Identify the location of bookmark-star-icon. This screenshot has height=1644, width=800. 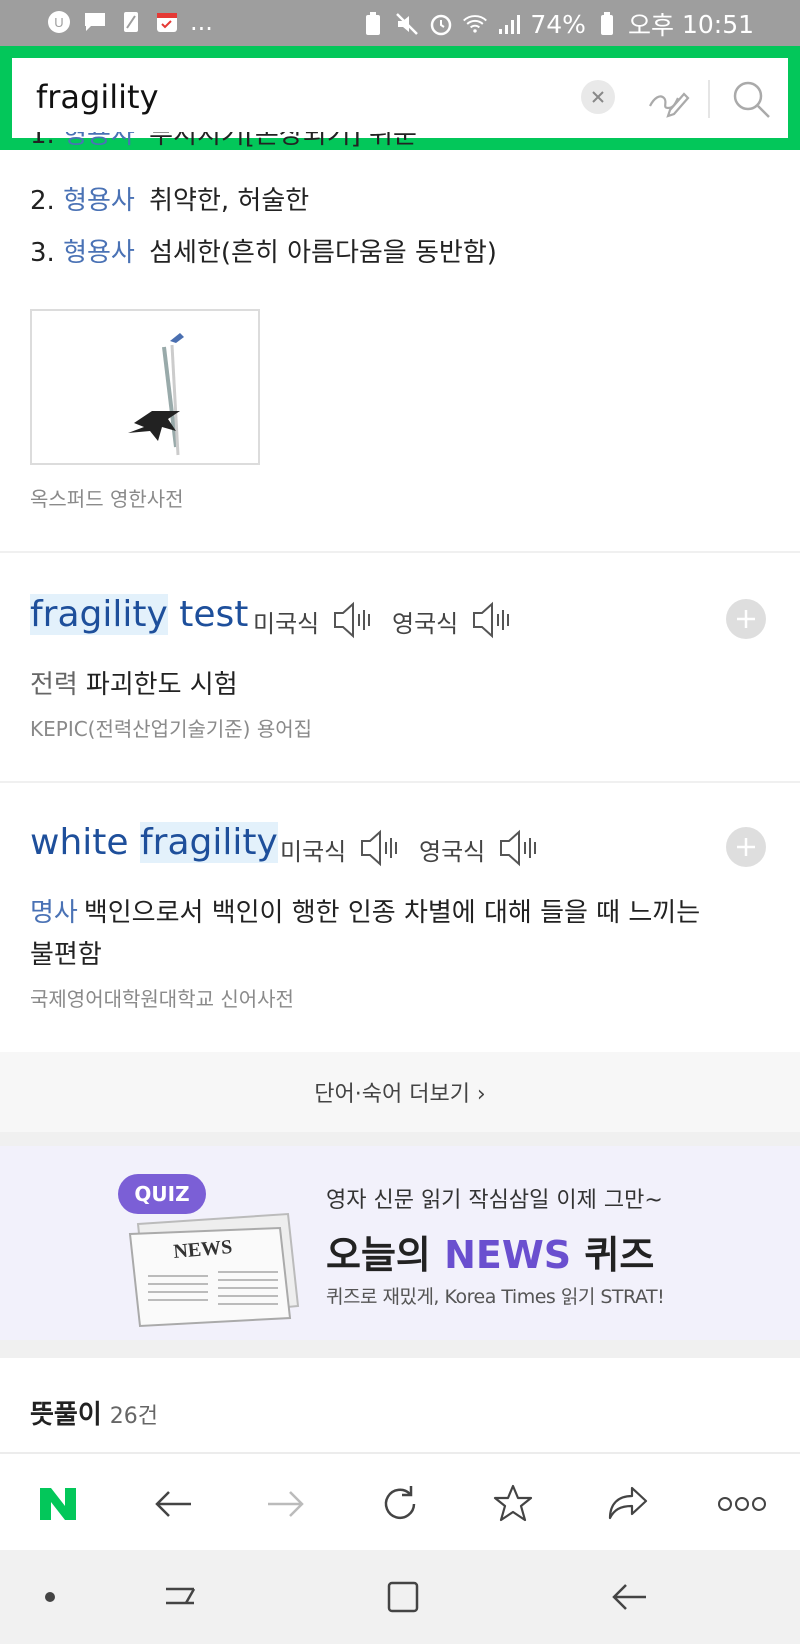
(513, 1504).